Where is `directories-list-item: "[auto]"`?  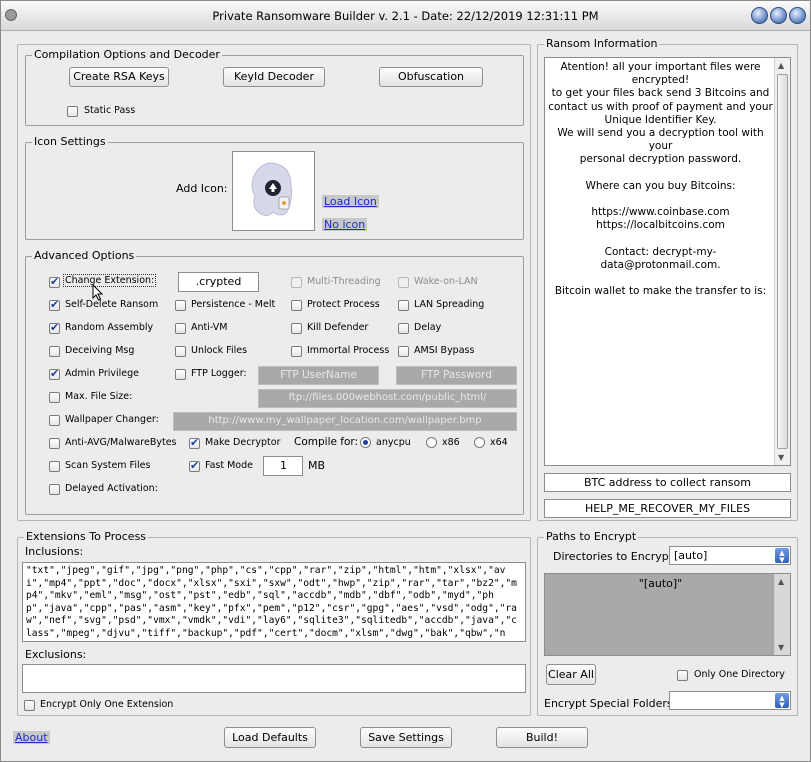 directories-list-item: "[auto]" is located at coordinates (667, 582).